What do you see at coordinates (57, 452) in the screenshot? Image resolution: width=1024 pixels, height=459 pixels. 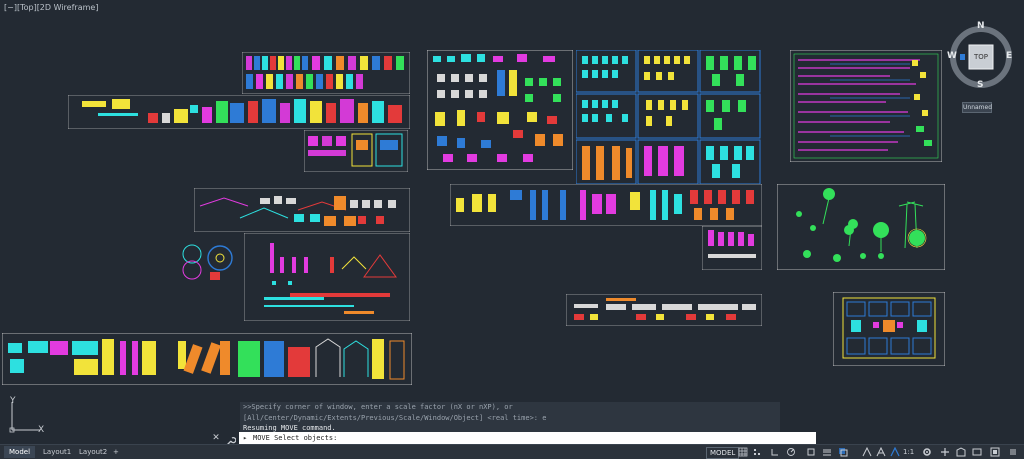 I see `tab-layout1: Layout1` at bounding box center [57, 452].